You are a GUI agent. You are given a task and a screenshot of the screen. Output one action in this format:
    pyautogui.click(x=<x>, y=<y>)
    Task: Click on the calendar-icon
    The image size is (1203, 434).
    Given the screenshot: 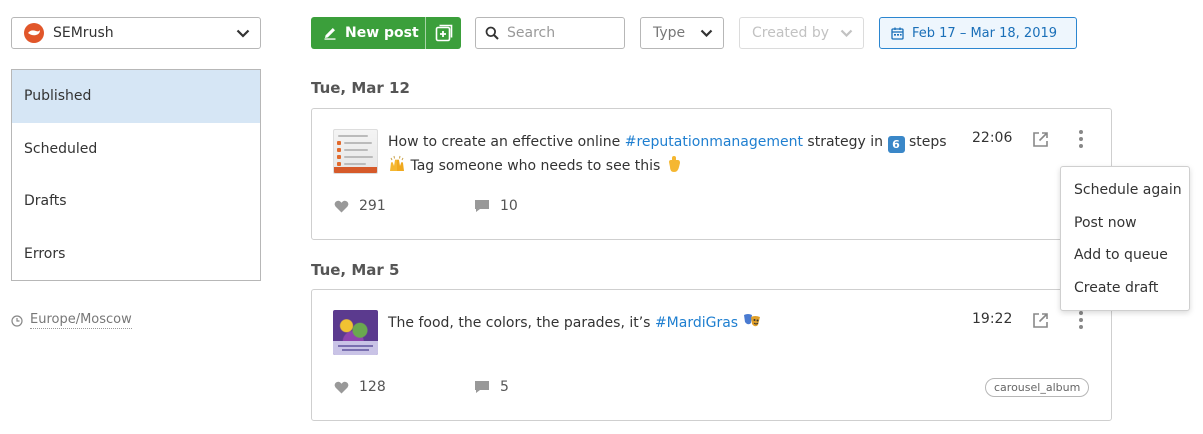 What is the action you would take?
    pyautogui.click(x=897, y=33)
    